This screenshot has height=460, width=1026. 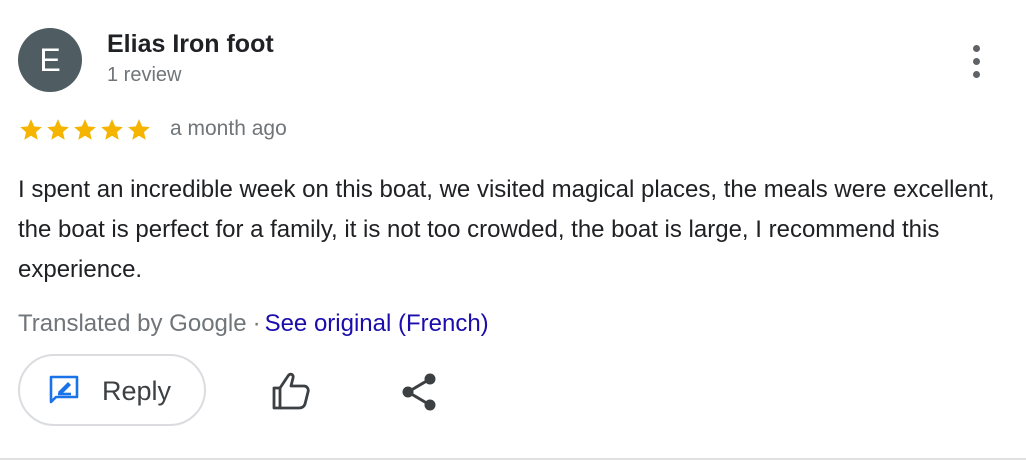 What do you see at coordinates (137, 391) in the screenshot?
I see `reply-label: Reply` at bounding box center [137, 391].